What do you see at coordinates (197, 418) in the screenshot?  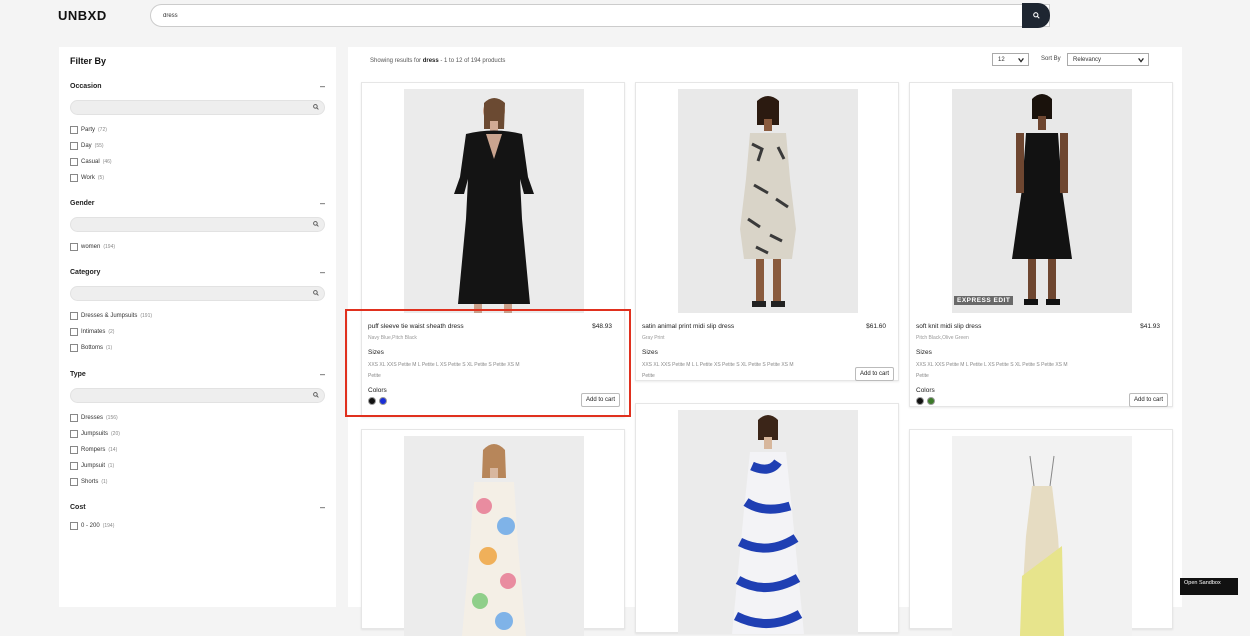 I see `filter-option: Dresses (156)` at bounding box center [197, 418].